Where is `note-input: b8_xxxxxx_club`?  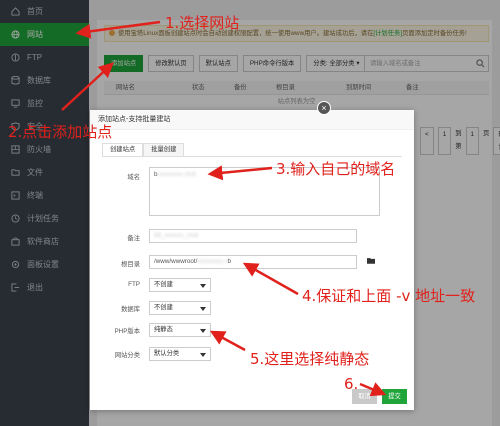 note-input: b8_xxxxxx_club is located at coordinates (253, 236).